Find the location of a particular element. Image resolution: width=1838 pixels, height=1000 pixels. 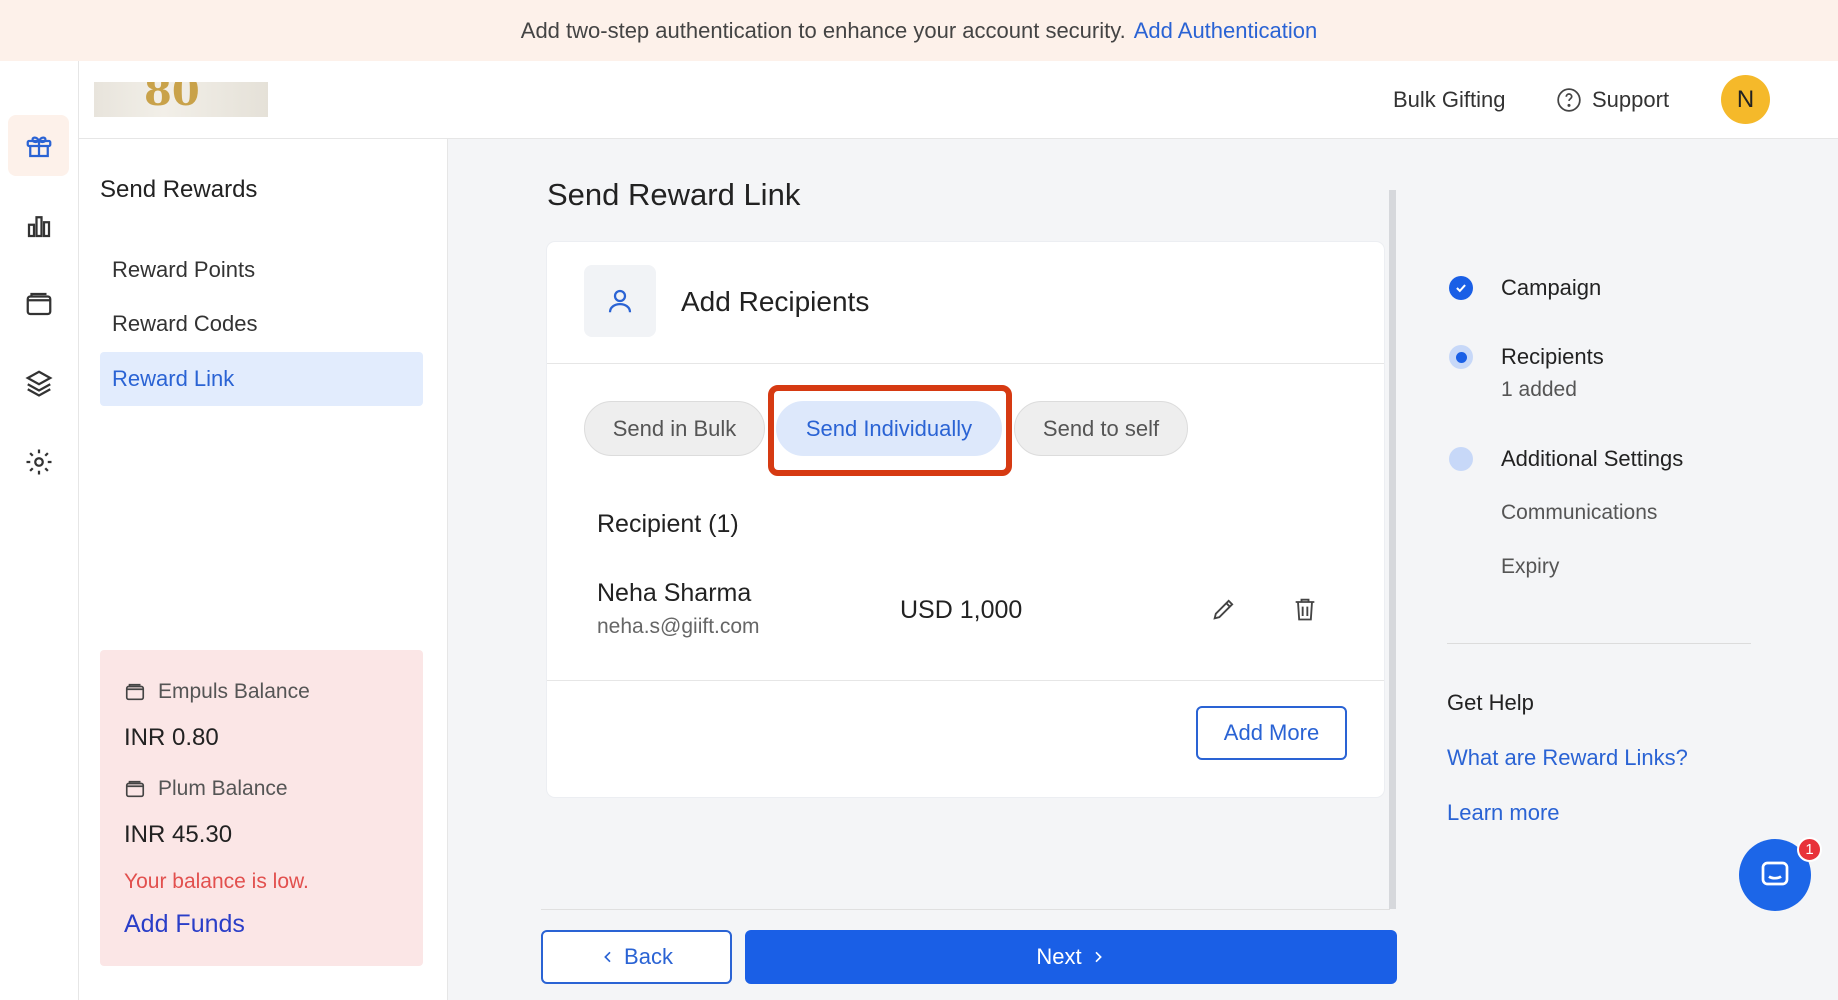

help-divider is located at coordinates (1599, 643).